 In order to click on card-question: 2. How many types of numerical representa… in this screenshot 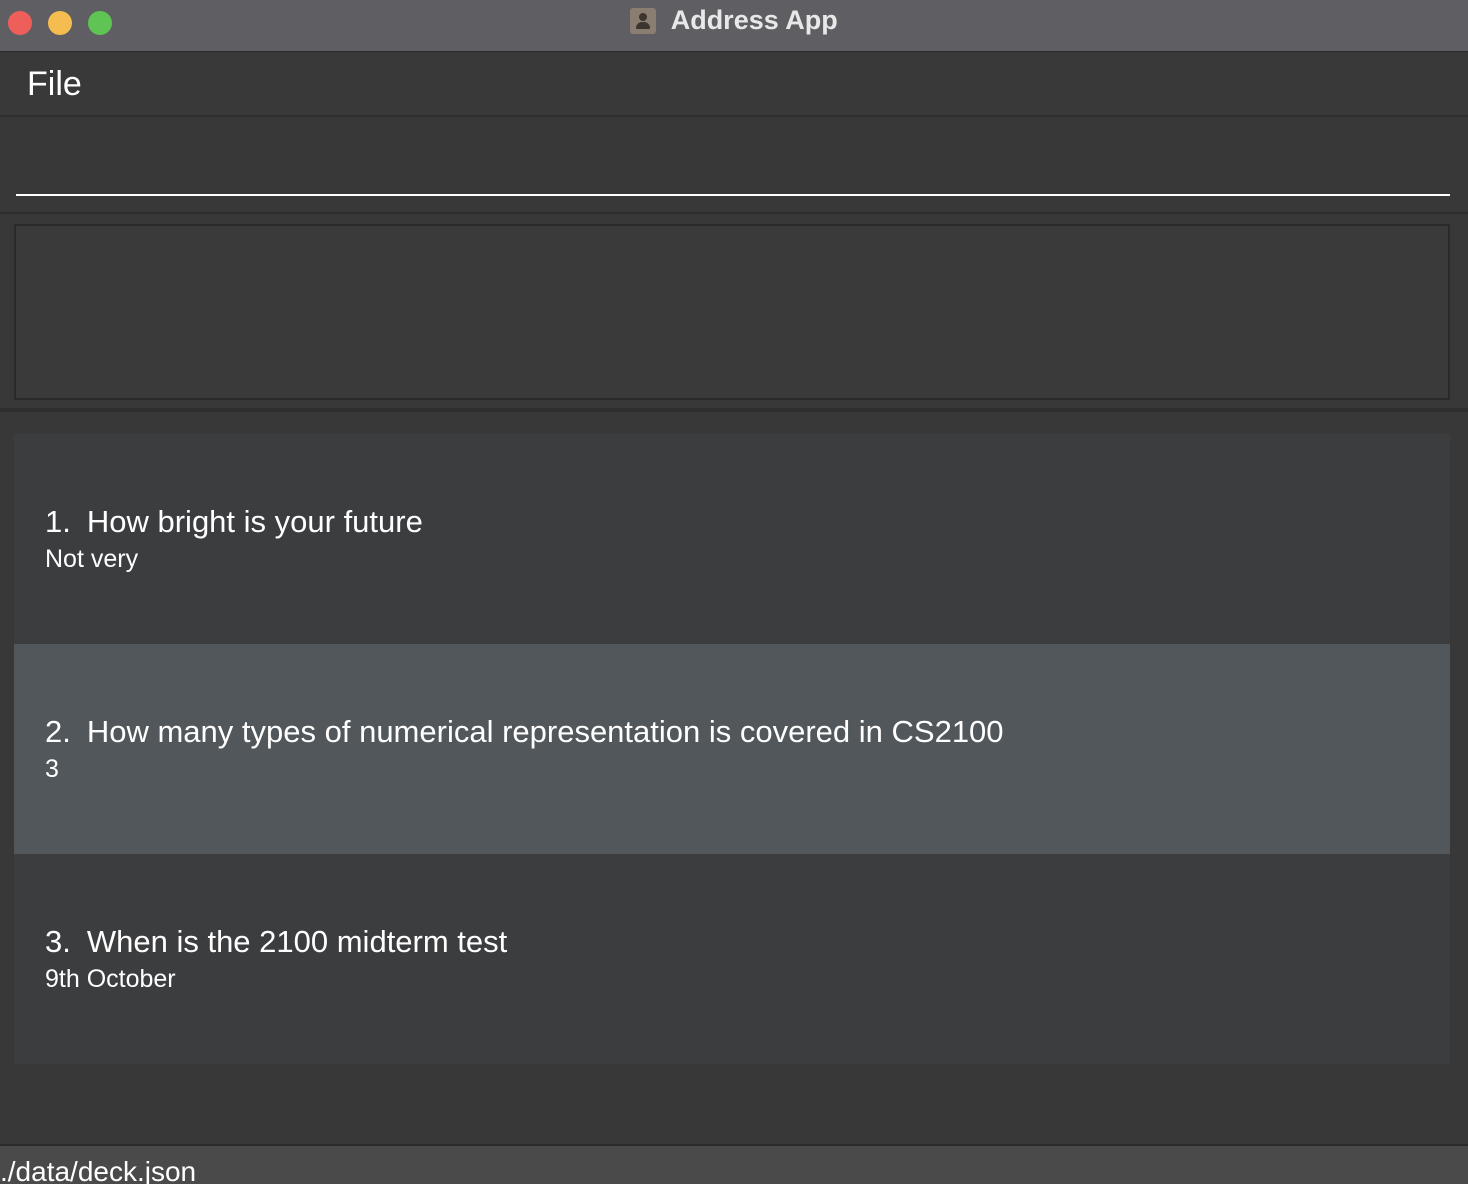, I will do `click(524, 732)`.